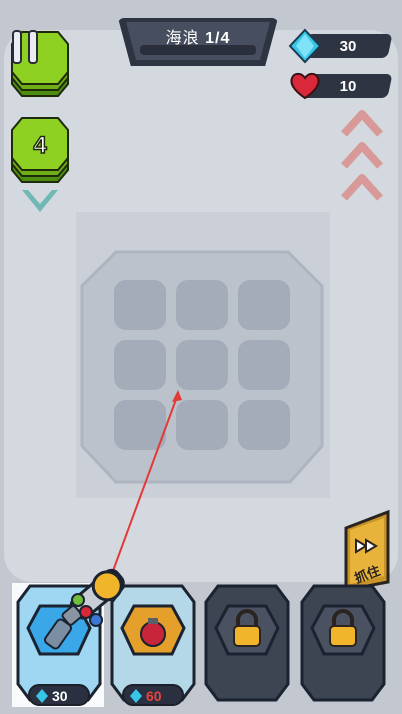  I want to click on enemy-stack-count: 4, so click(40, 145).